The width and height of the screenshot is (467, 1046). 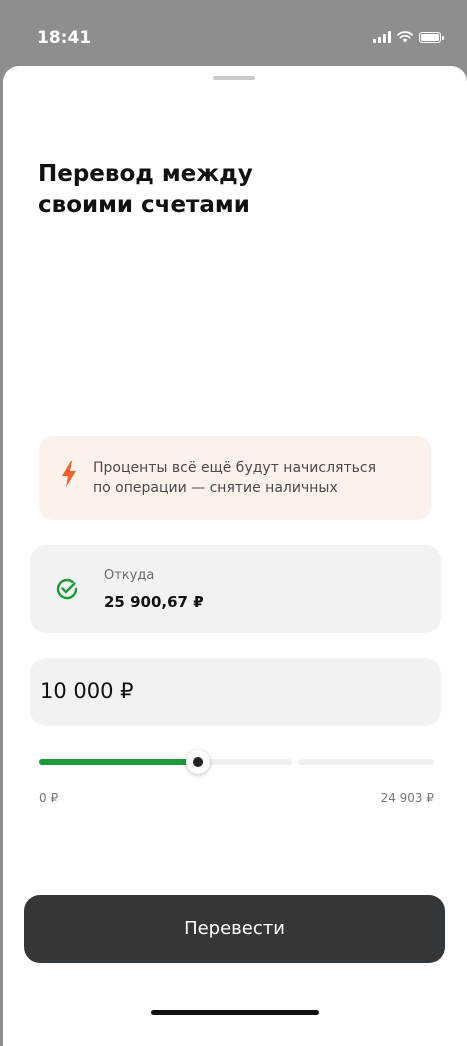 What do you see at coordinates (64, 38) in the screenshot?
I see `status-time: 18:41` at bounding box center [64, 38].